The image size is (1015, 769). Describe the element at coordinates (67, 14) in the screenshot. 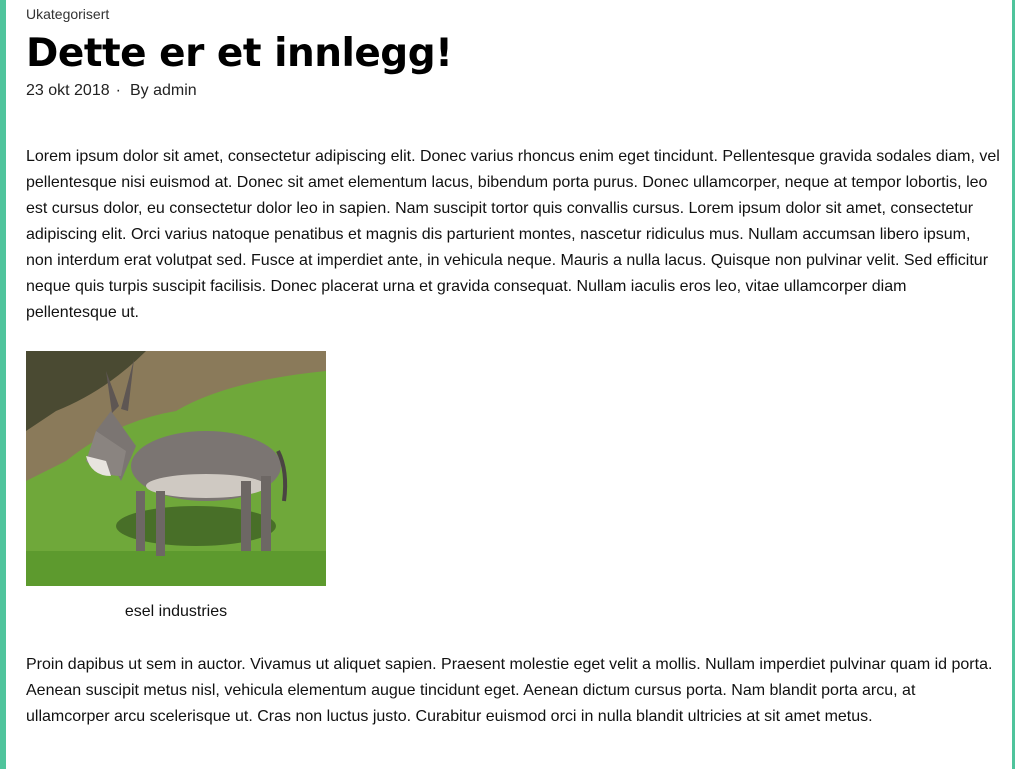

I see `category-link: Ukategorisert` at that location.